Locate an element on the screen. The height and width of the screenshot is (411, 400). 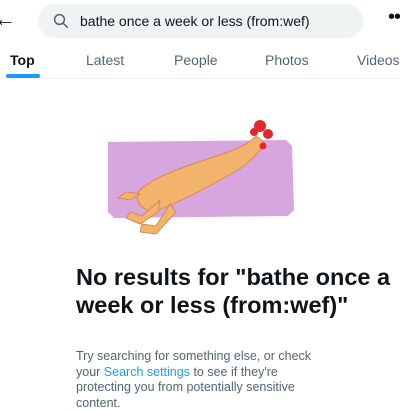
rubber-chicken-illustration is located at coordinates (201, 177).